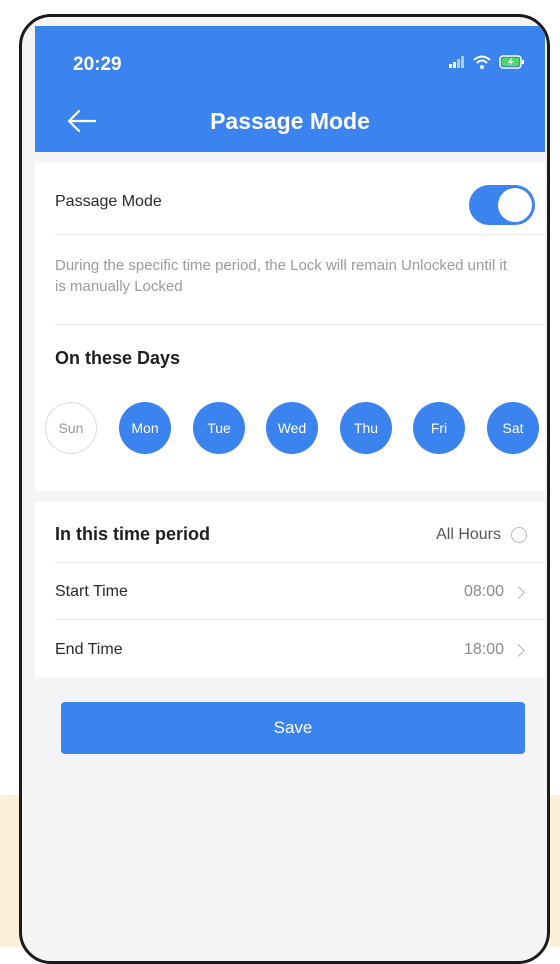  What do you see at coordinates (293, 728) in the screenshot?
I see `save-button: Save` at bounding box center [293, 728].